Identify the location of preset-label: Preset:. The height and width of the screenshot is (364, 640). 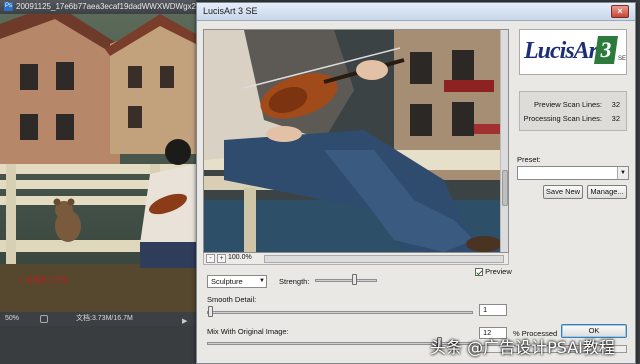
(529, 159).